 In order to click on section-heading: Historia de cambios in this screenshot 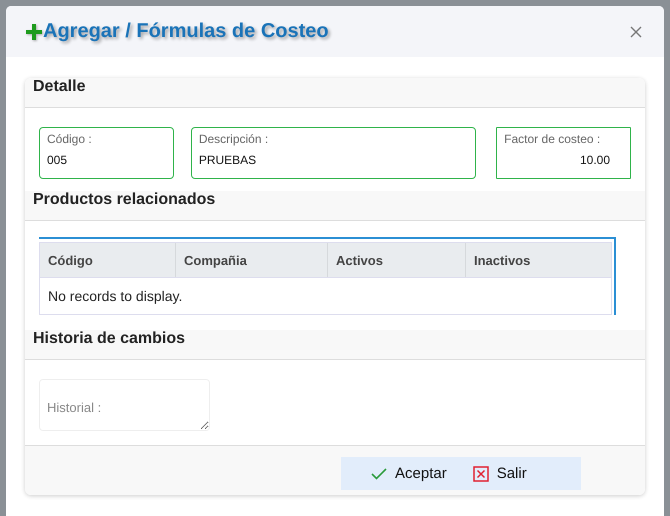, I will do `click(109, 339)`.